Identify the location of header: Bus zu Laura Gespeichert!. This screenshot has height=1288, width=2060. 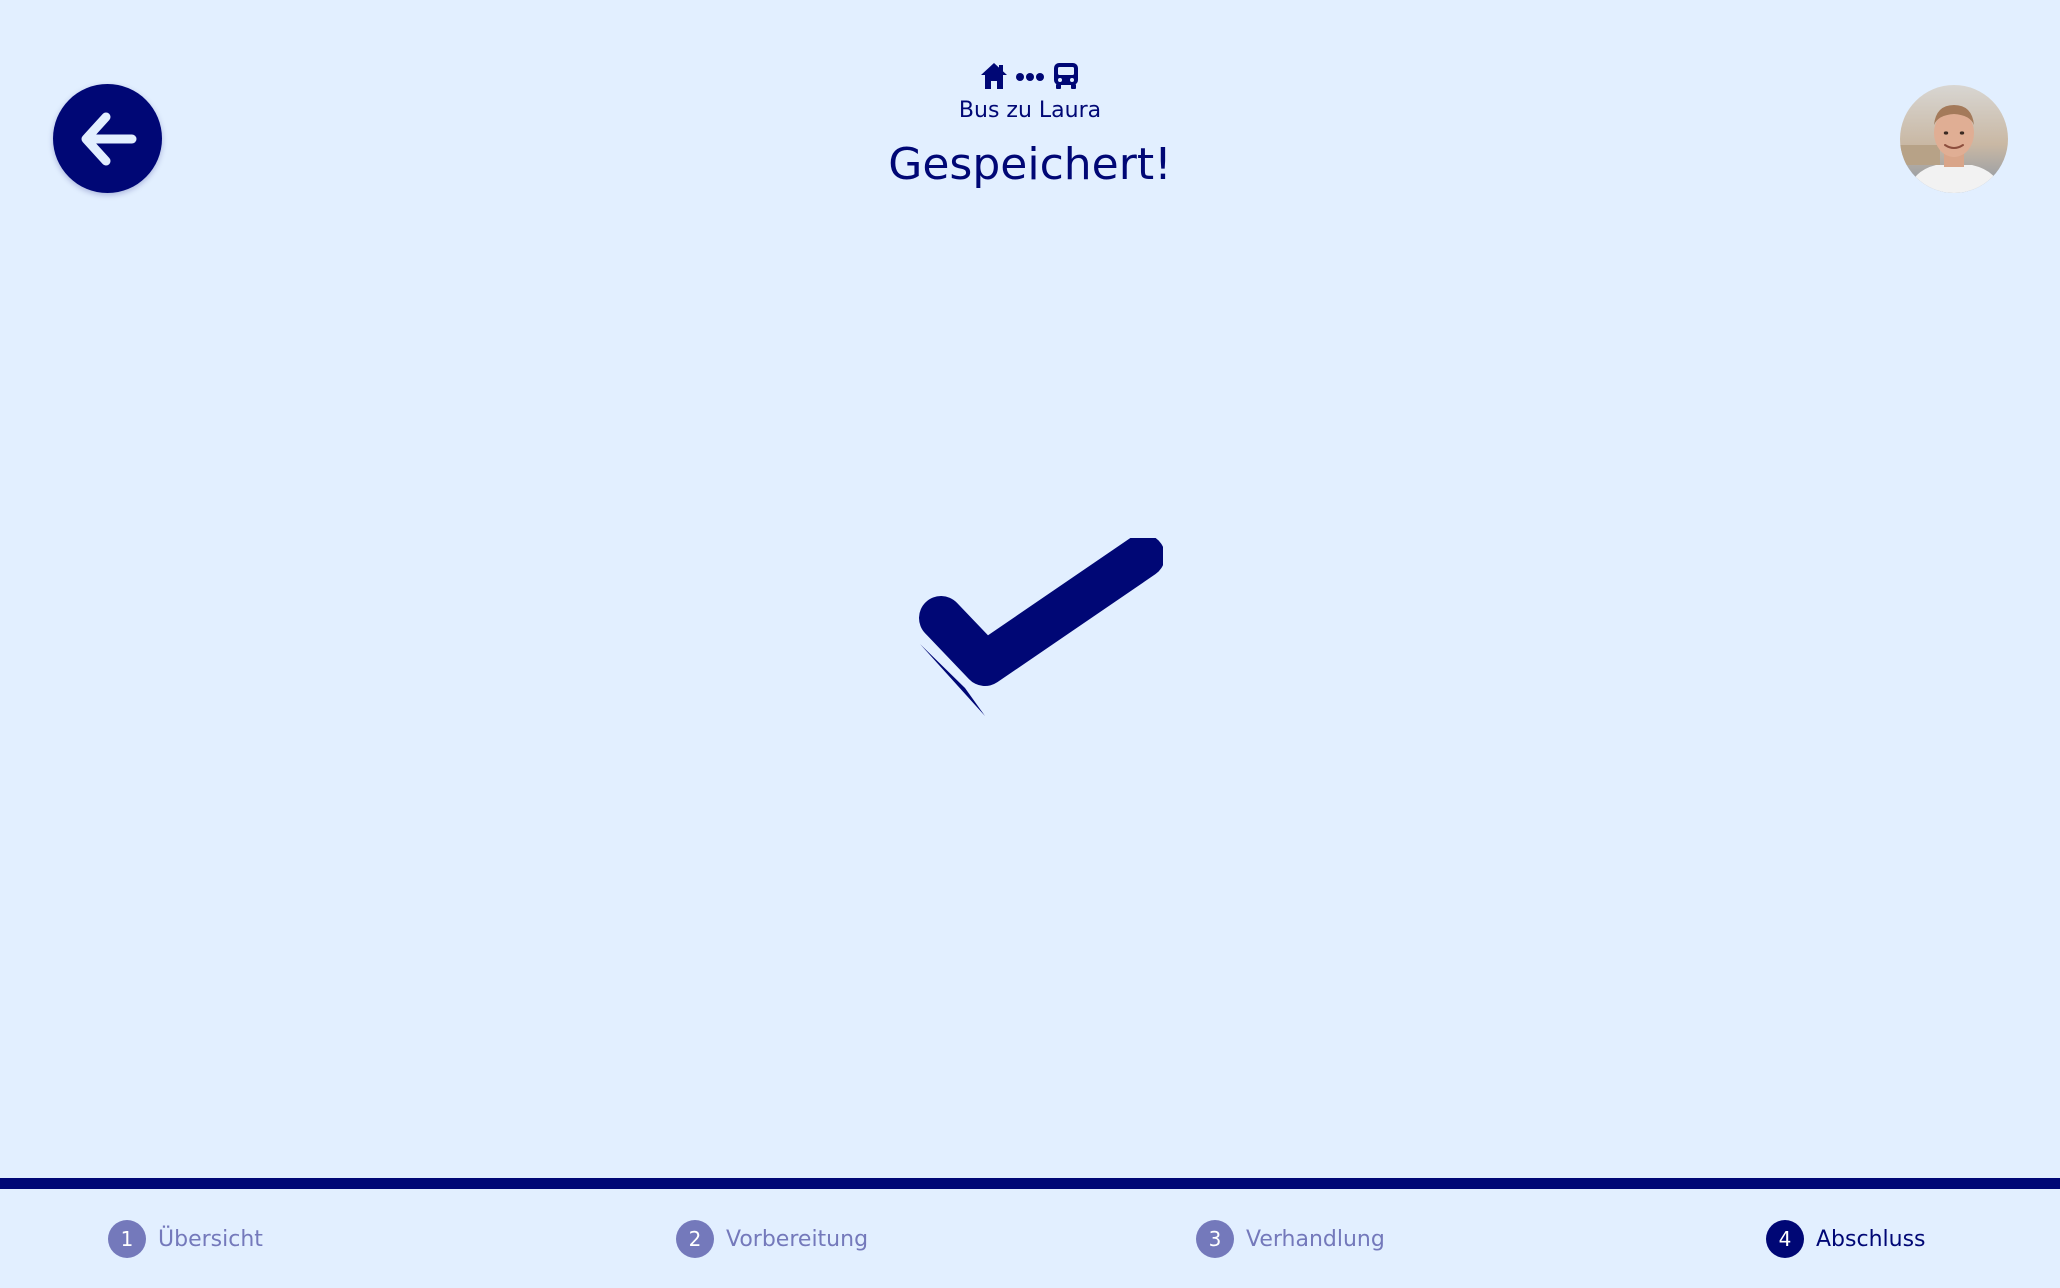
(1030, 123).